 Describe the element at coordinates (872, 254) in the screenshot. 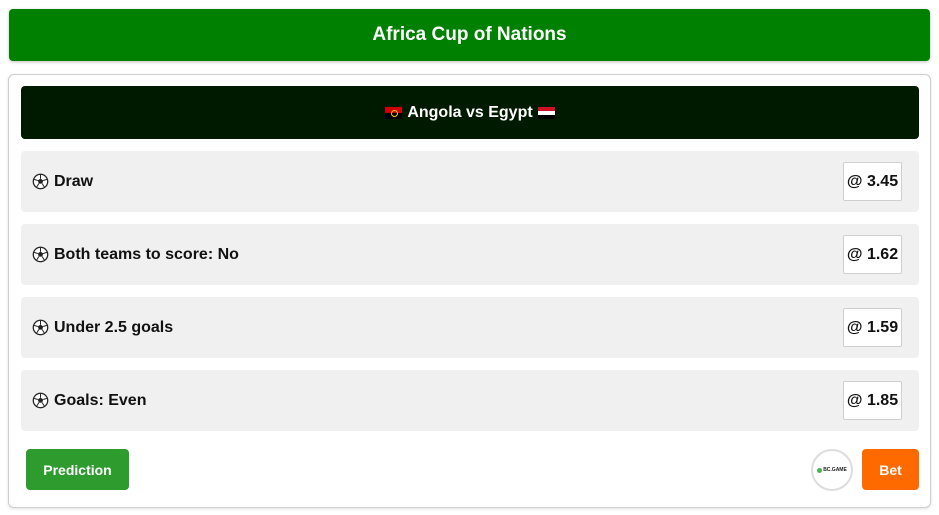

I see `odds-value: @ 1.62` at that location.